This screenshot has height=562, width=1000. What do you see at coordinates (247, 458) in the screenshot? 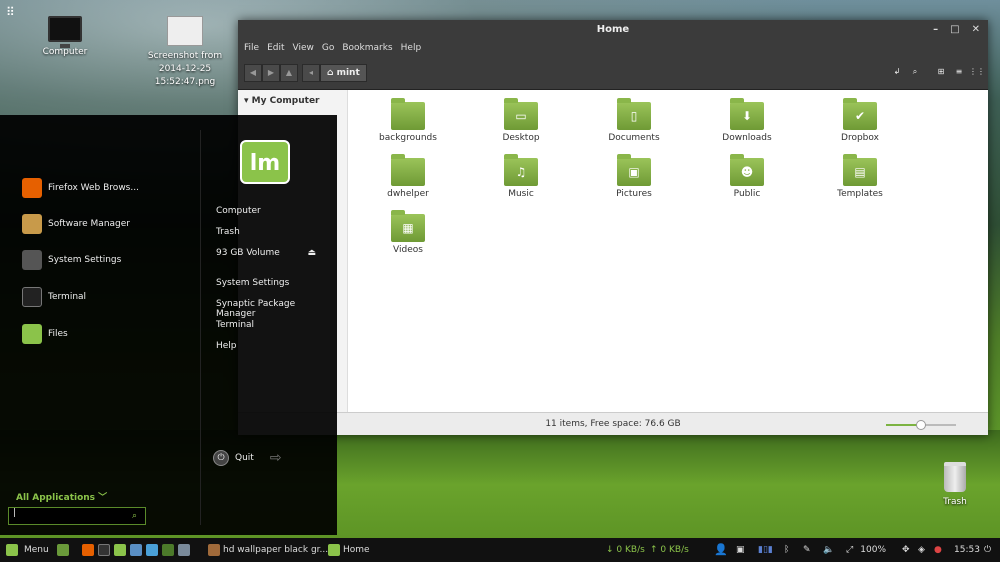
I see `quit-button: ⏻ Quit ⇨` at bounding box center [247, 458].